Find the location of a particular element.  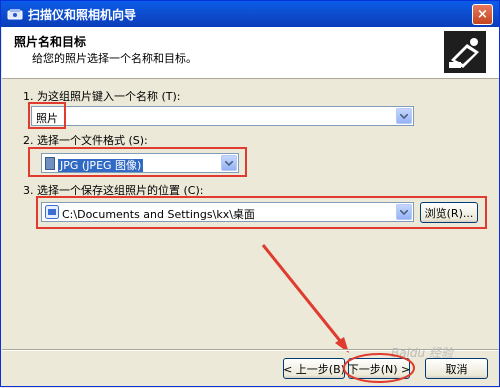

annotation-circle-next is located at coordinates (379, 368).